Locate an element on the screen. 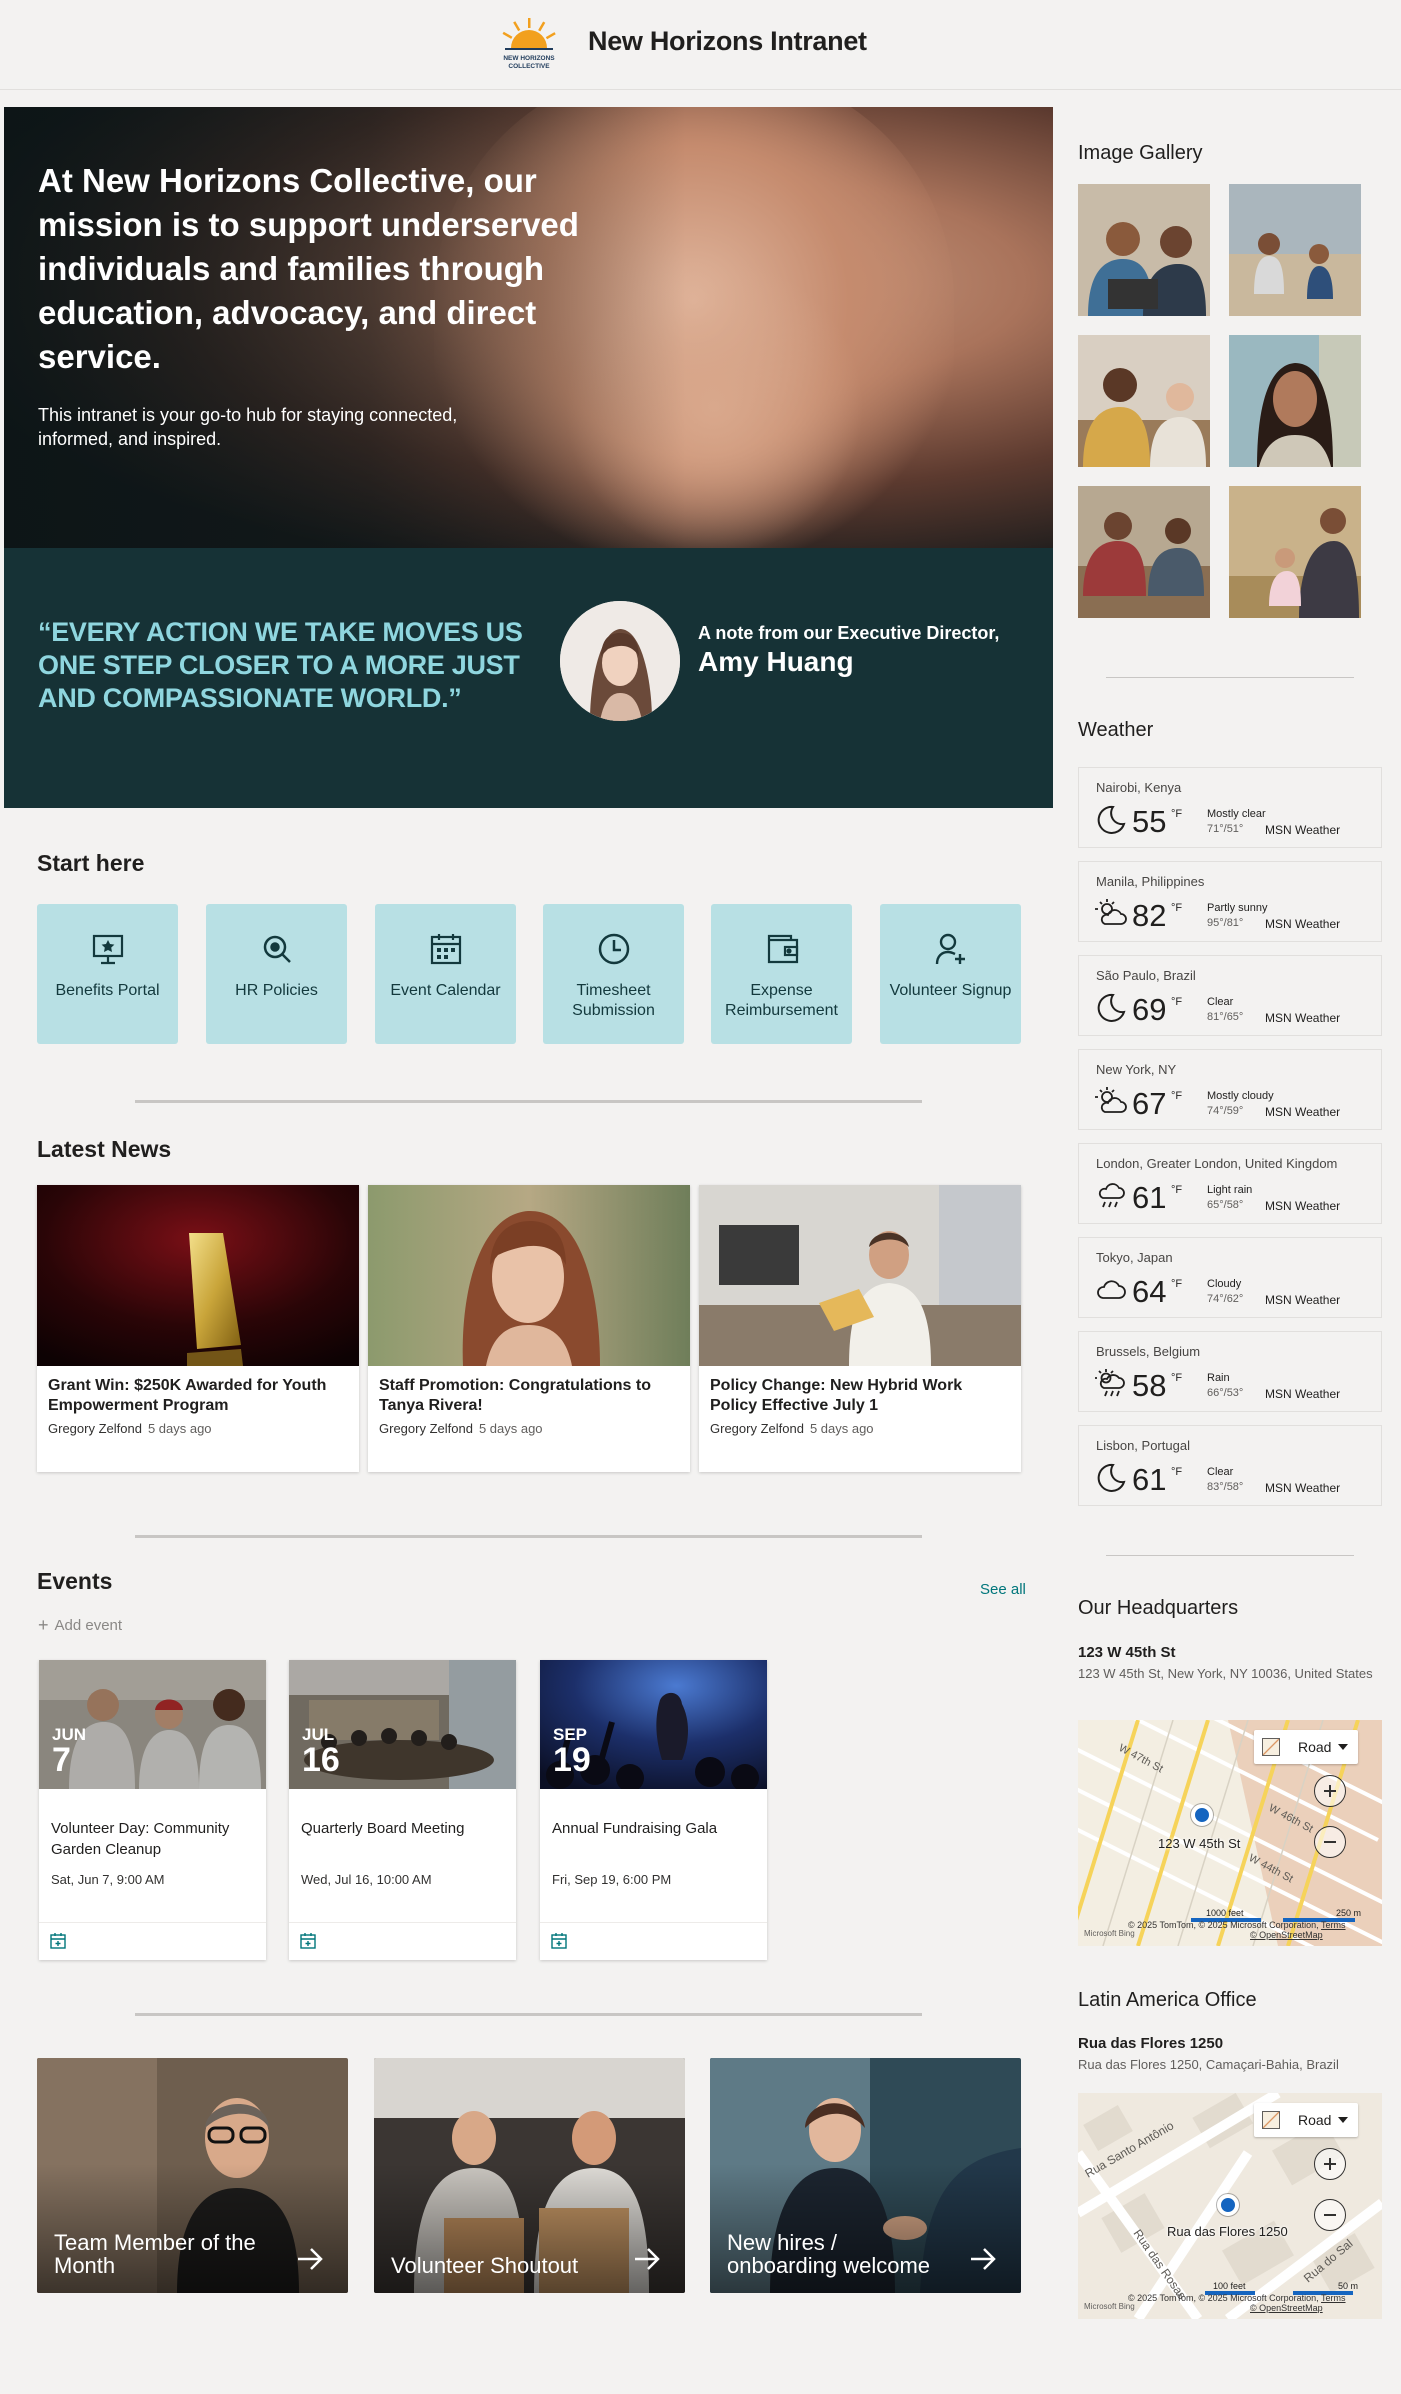 This screenshot has width=1401, height=2394. event-day: 7 is located at coordinates (61, 1760).